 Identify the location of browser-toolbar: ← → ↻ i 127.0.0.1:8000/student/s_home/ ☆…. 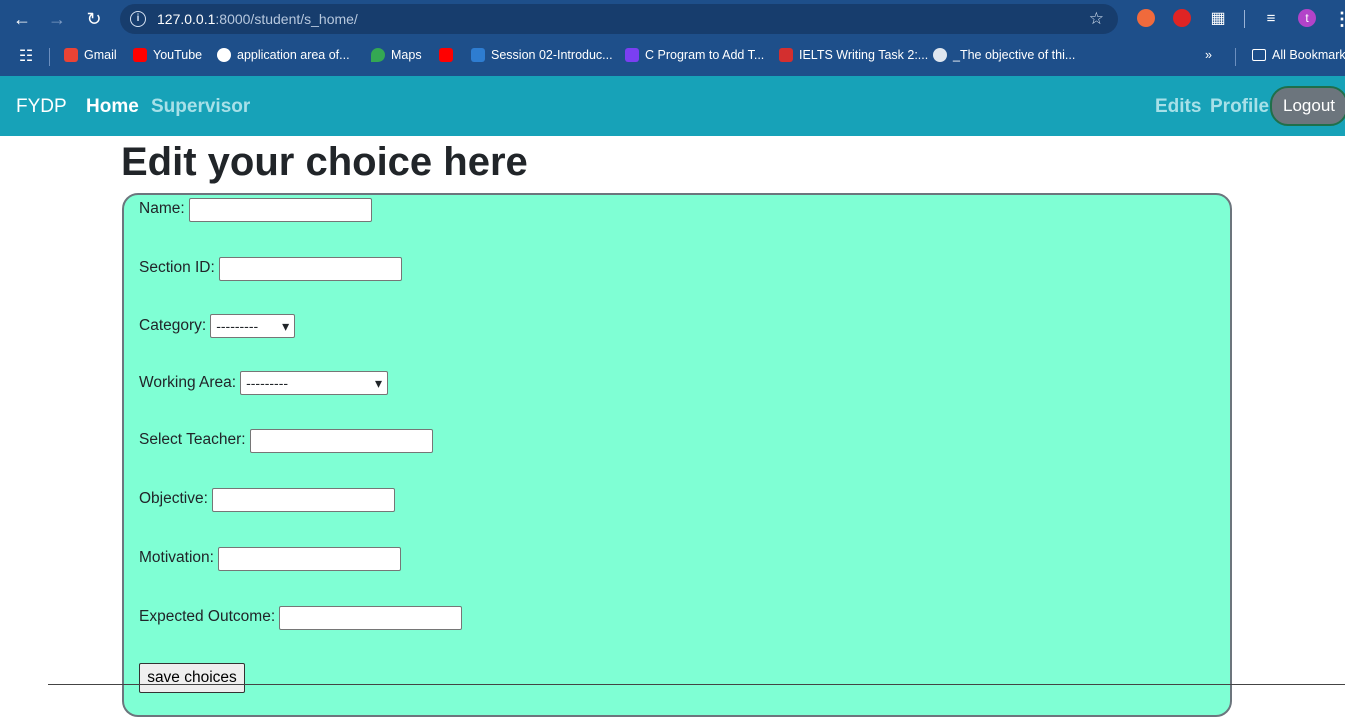
(672, 19).